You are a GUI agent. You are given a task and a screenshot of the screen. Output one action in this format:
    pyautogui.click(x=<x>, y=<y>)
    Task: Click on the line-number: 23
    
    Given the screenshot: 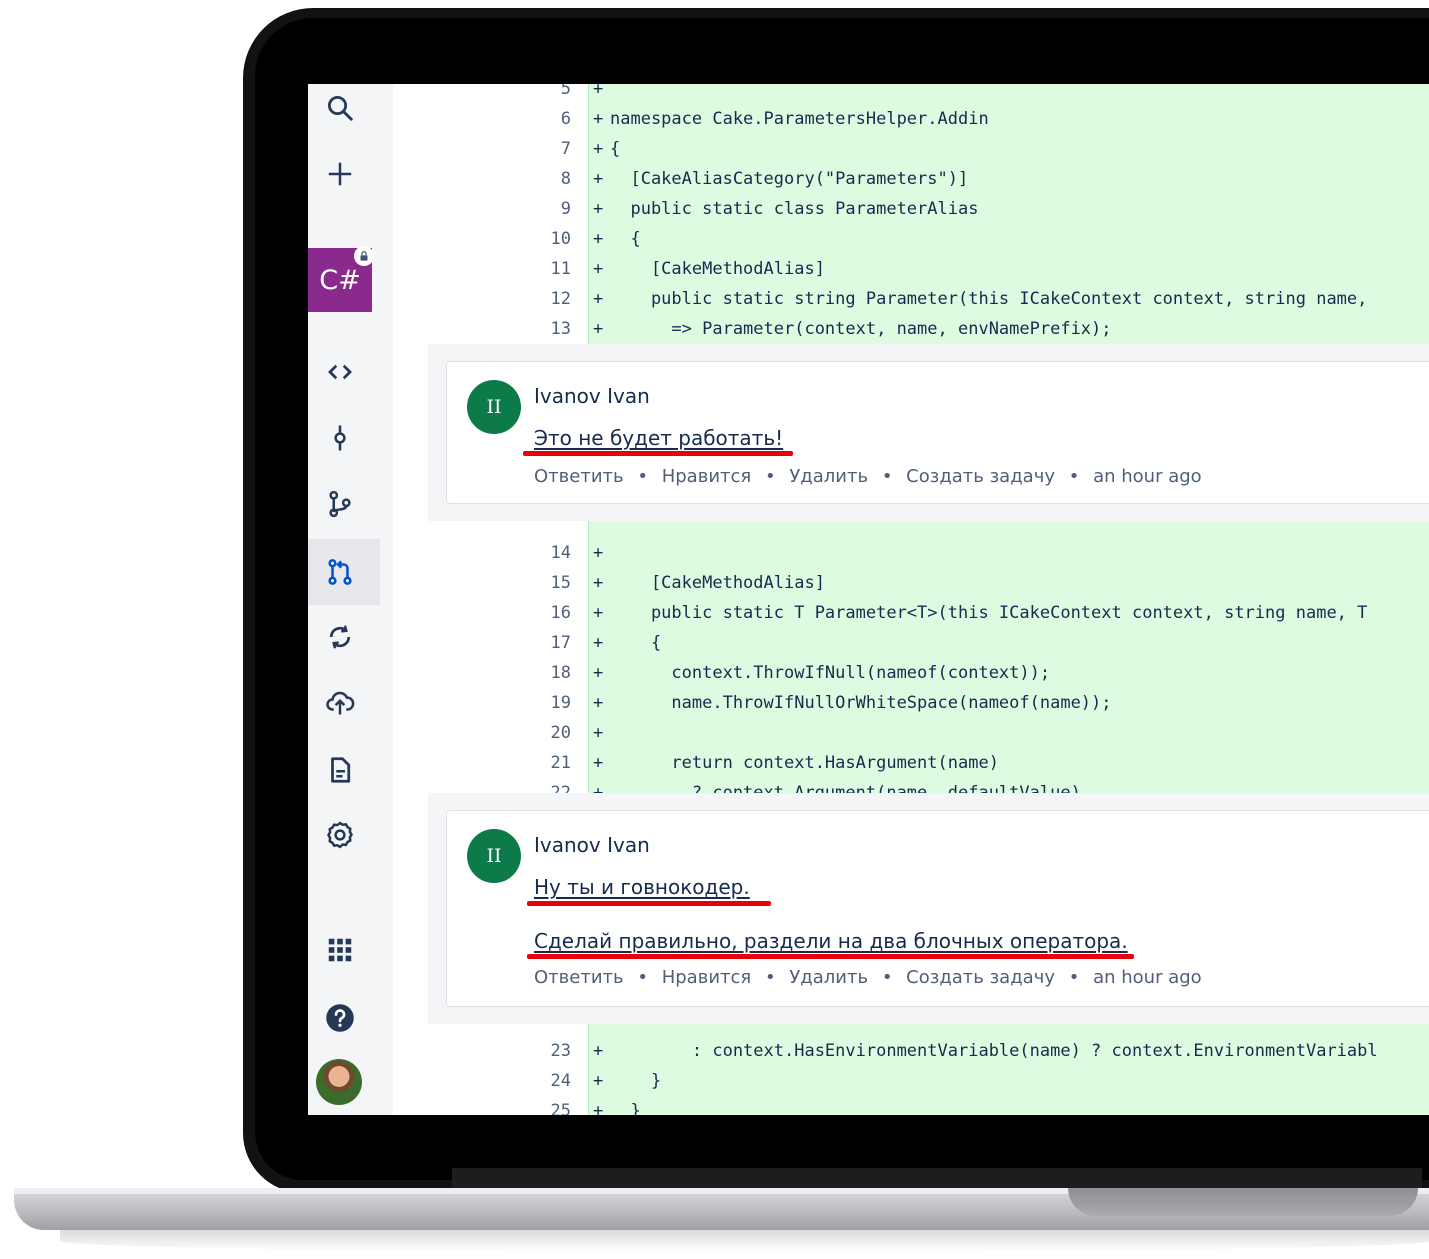 What is the action you would take?
    pyautogui.click(x=547, y=1051)
    